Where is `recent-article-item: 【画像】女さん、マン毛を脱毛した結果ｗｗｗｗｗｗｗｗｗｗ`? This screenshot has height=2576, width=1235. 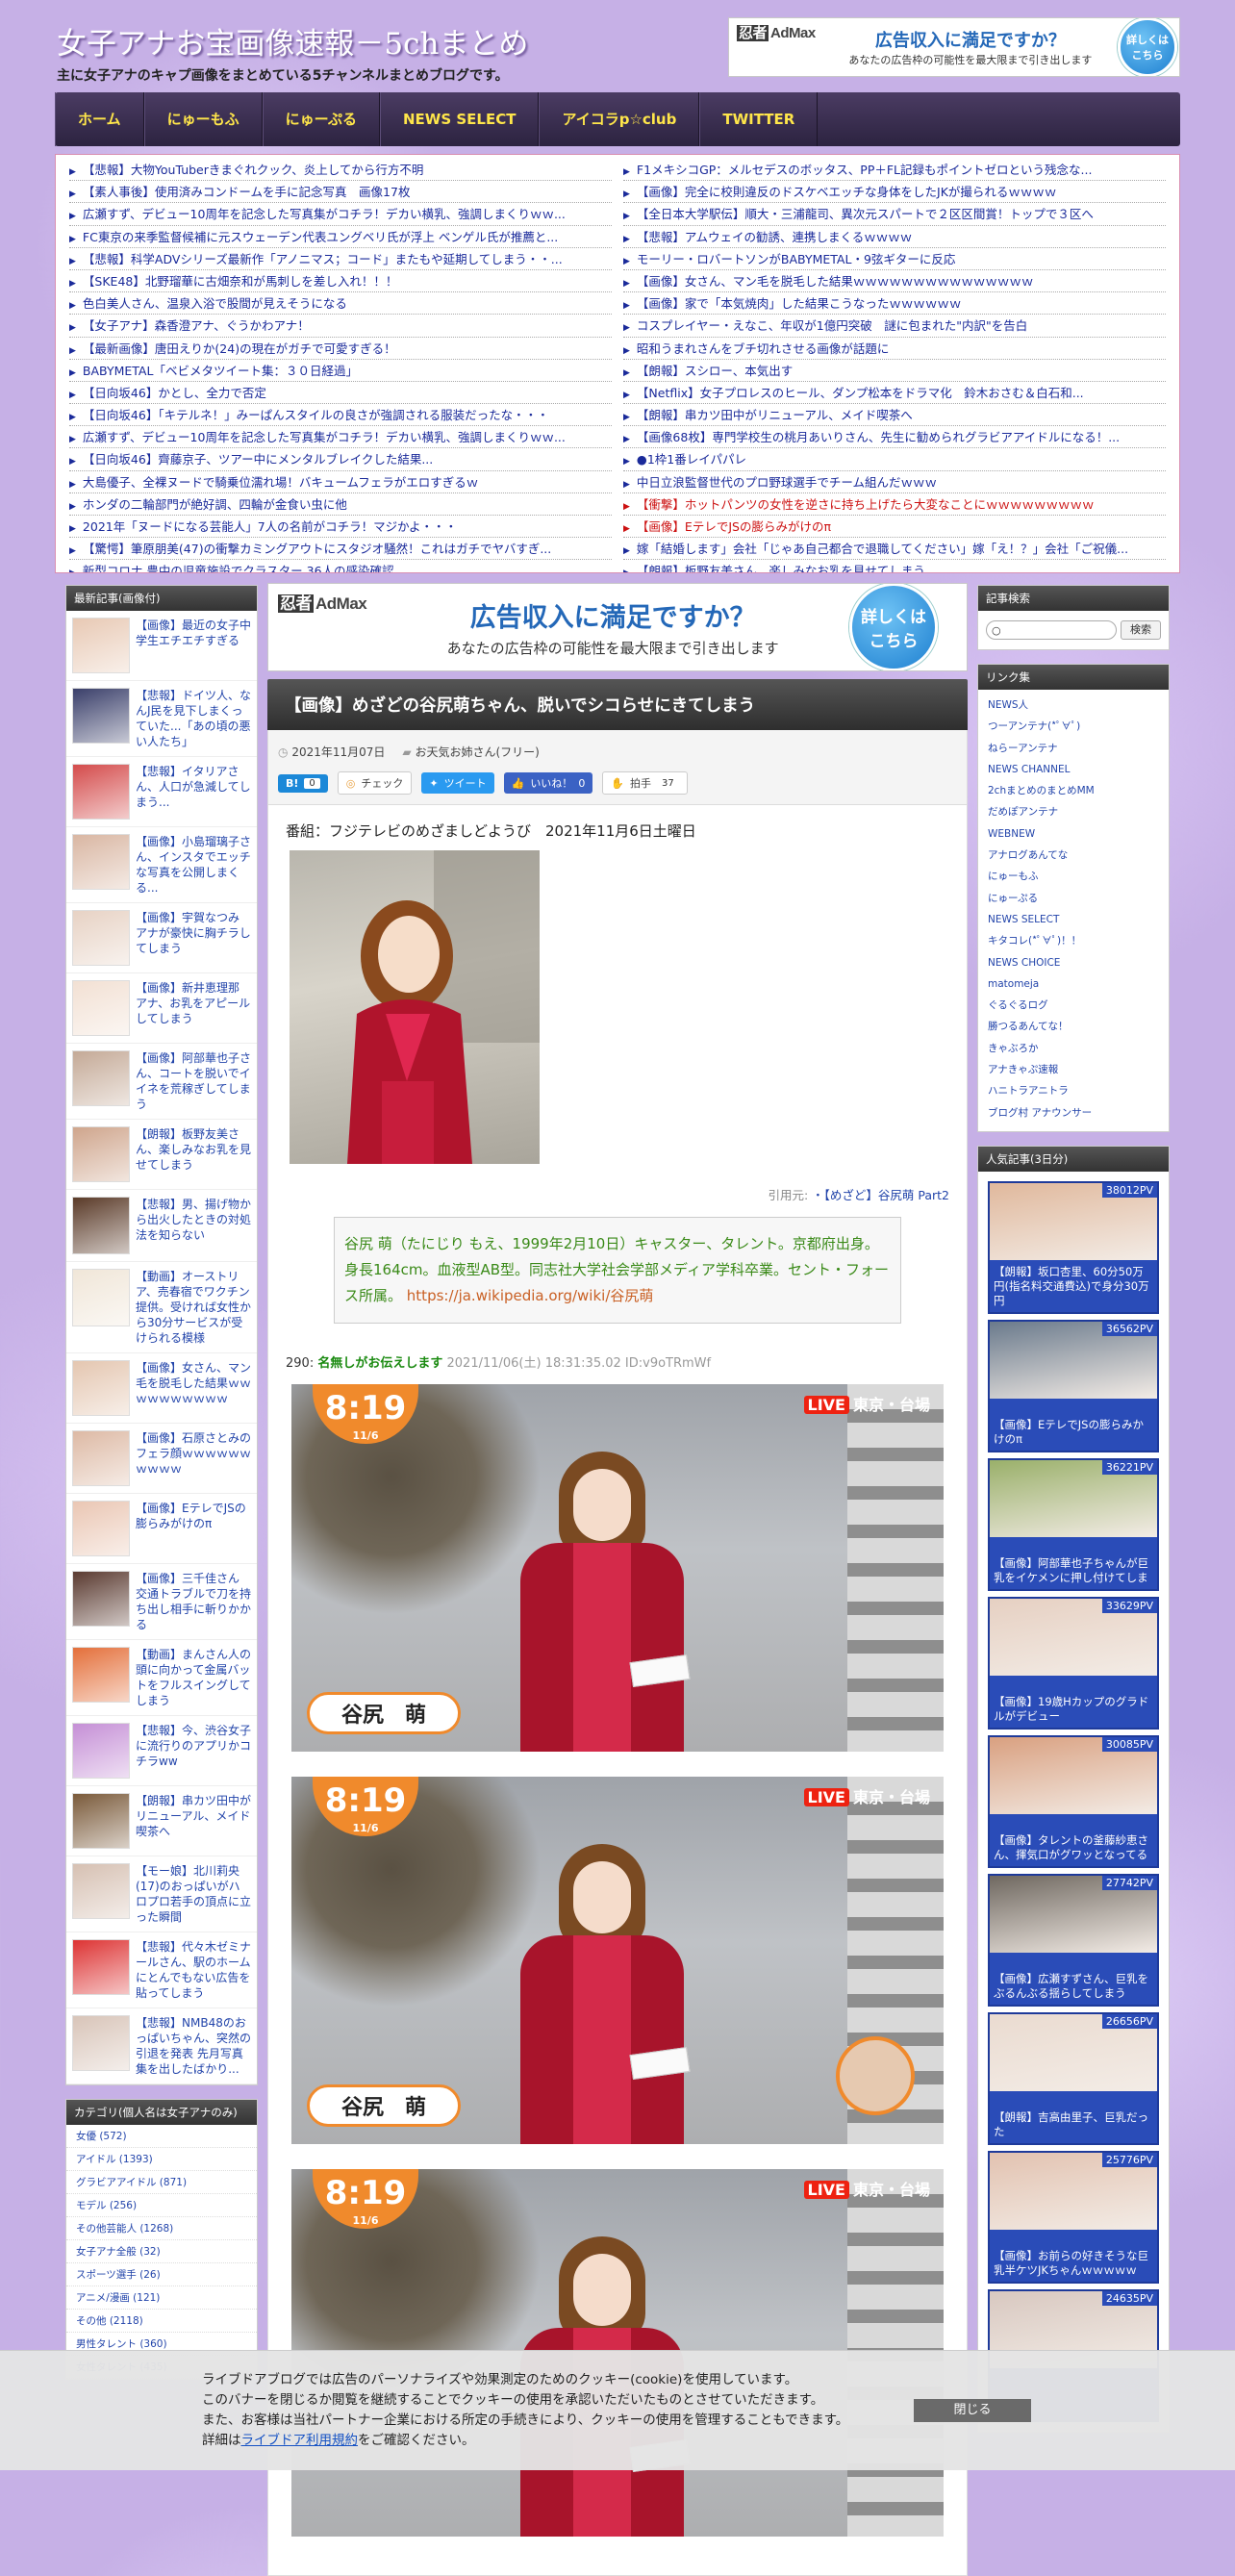
recent-article-item: 【画像】女さん、マン毛を脱毛した結果ｗｗｗｗｗｗｗｗｗｗ is located at coordinates (161, 1389).